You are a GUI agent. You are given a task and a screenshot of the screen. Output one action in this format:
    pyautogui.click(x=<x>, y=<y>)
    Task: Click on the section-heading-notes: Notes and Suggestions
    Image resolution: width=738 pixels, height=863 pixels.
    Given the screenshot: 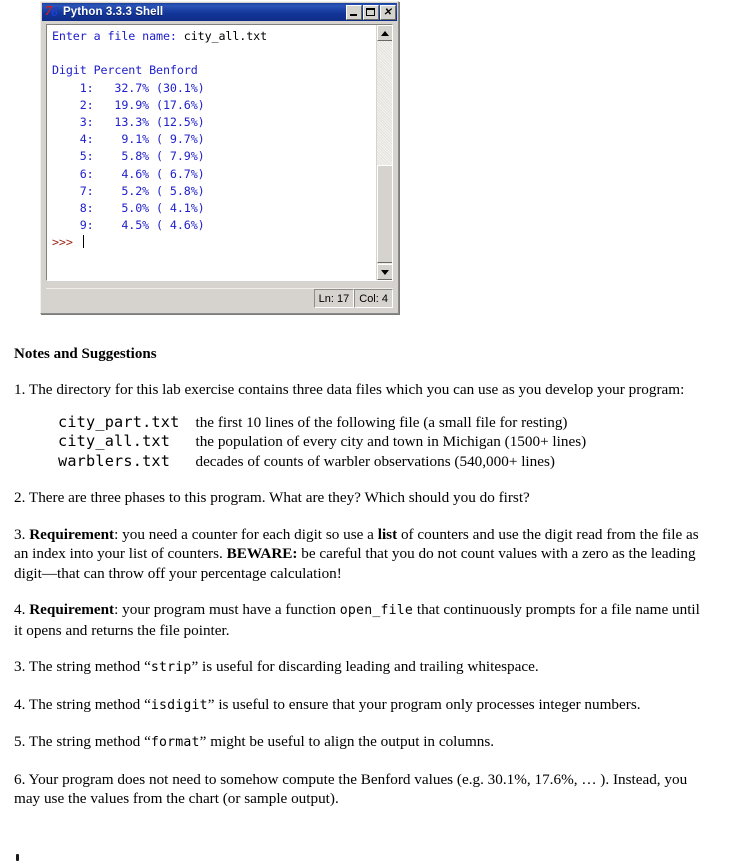 What is the action you would take?
    pyautogui.click(x=85, y=354)
    